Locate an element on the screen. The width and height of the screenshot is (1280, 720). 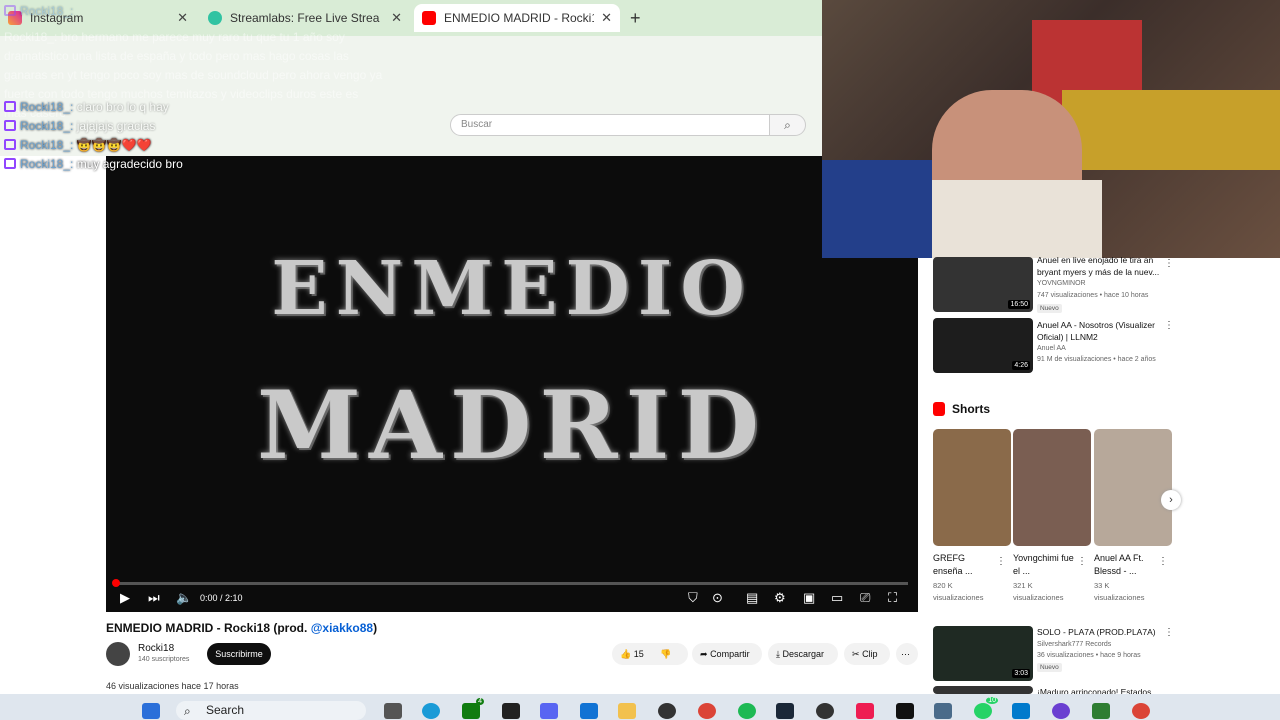
vscode-icon is located at coordinates (1021, 711).